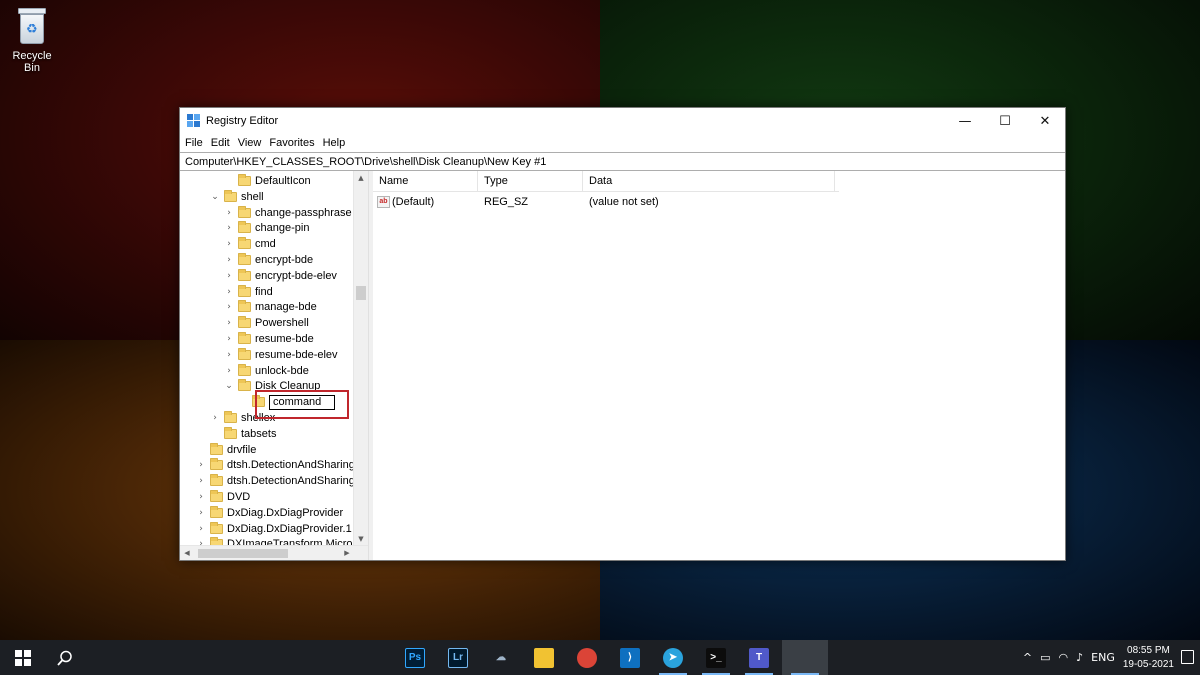 This screenshot has height=675, width=1200. Describe the element at coordinates (1103, 657) in the screenshot. I see `language-indicator: ENG` at that location.